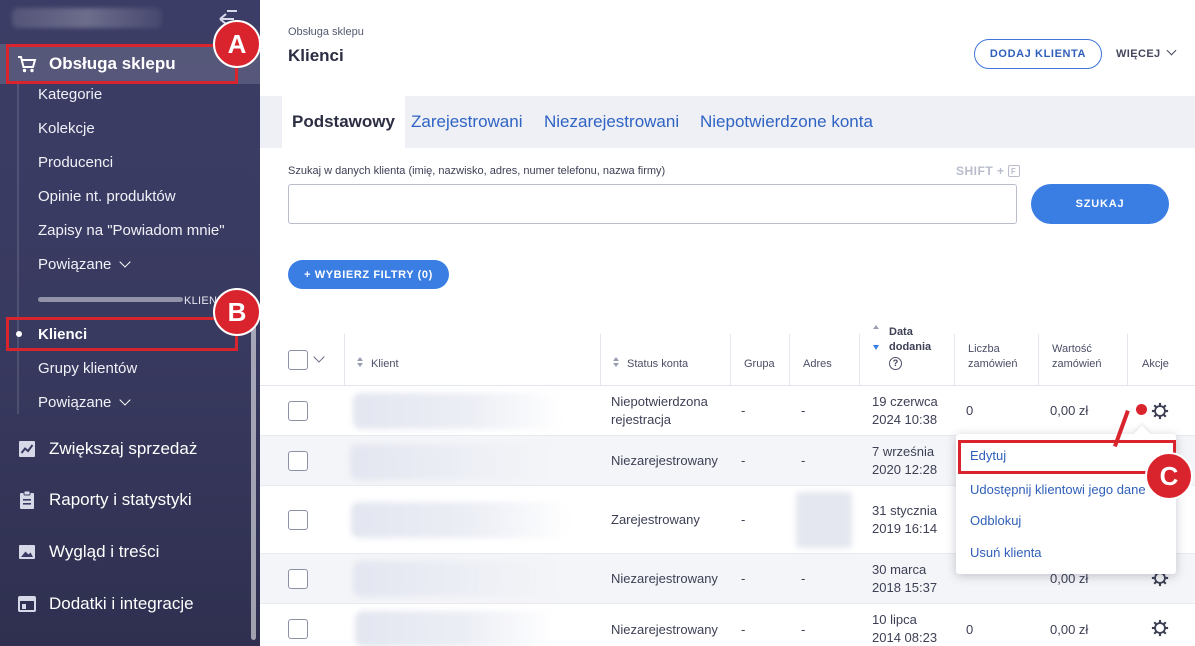 The height and width of the screenshot is (646, 1195). What do you see at coordinates (905, 469) in the screenshot?
I see `date-text: 2020 12:28` at bounding box center [905, 469].